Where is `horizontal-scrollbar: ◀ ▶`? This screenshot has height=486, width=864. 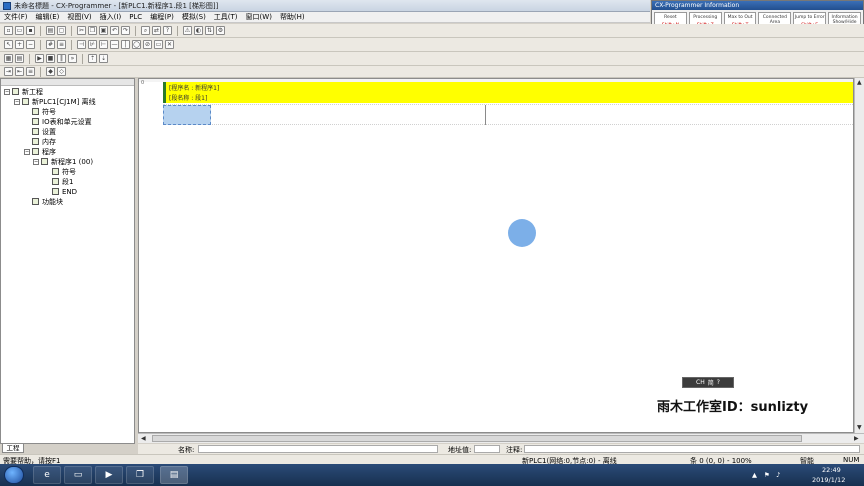 horizontal-scrollbar: ◀ ▶ is located at coordinates (501, 438).